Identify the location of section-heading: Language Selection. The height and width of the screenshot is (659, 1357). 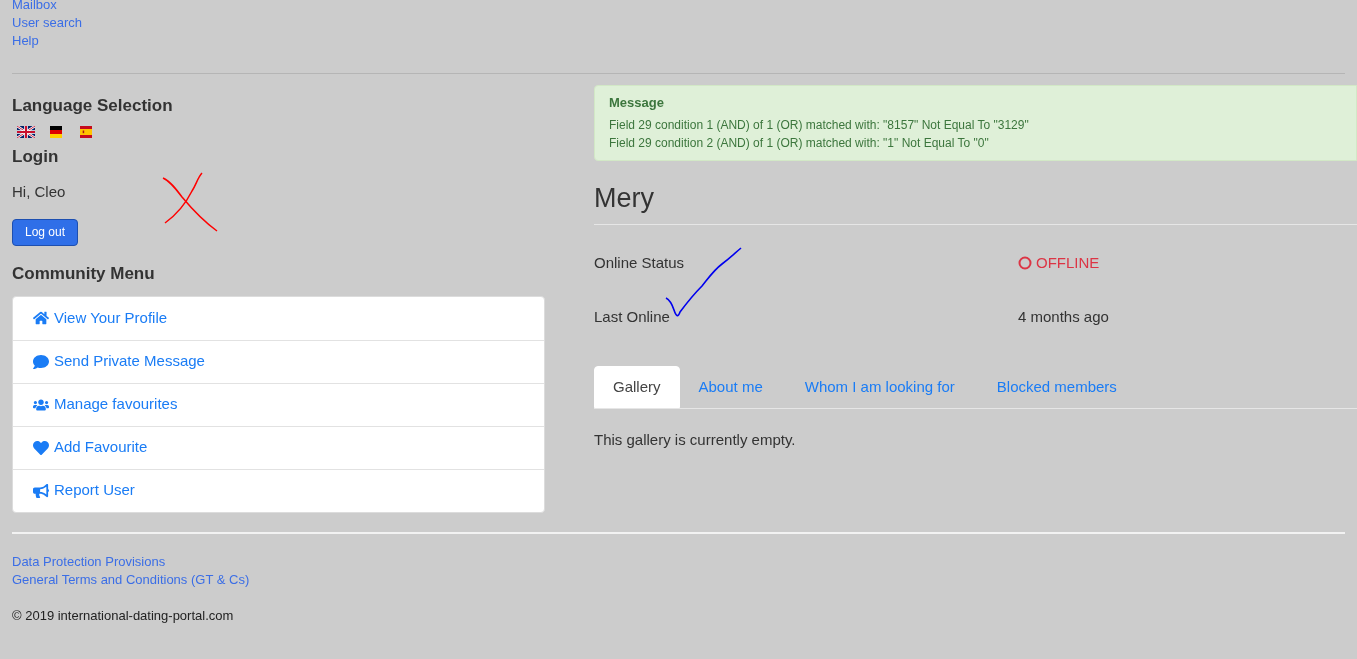
(92, 106).